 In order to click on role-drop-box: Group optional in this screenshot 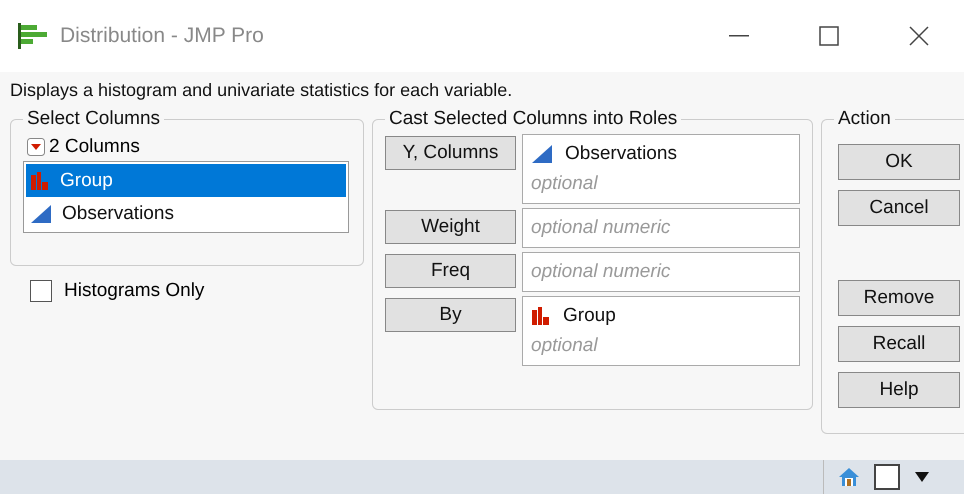, I will do `click(661, 331)`.